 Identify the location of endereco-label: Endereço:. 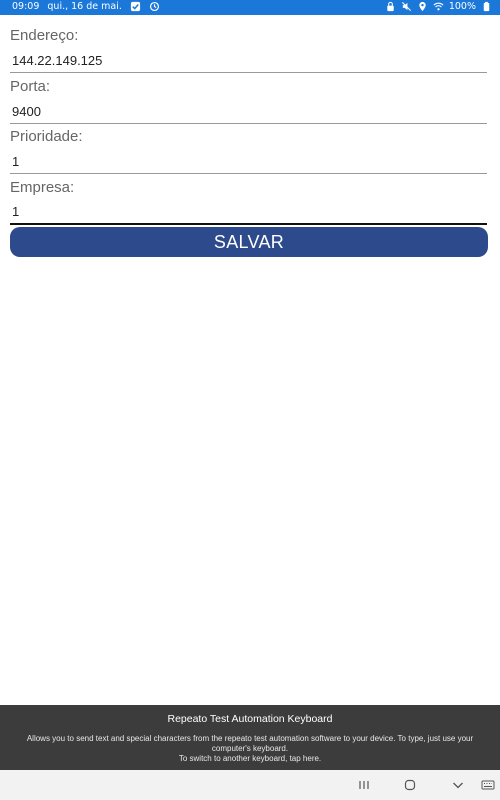
(44, 35).